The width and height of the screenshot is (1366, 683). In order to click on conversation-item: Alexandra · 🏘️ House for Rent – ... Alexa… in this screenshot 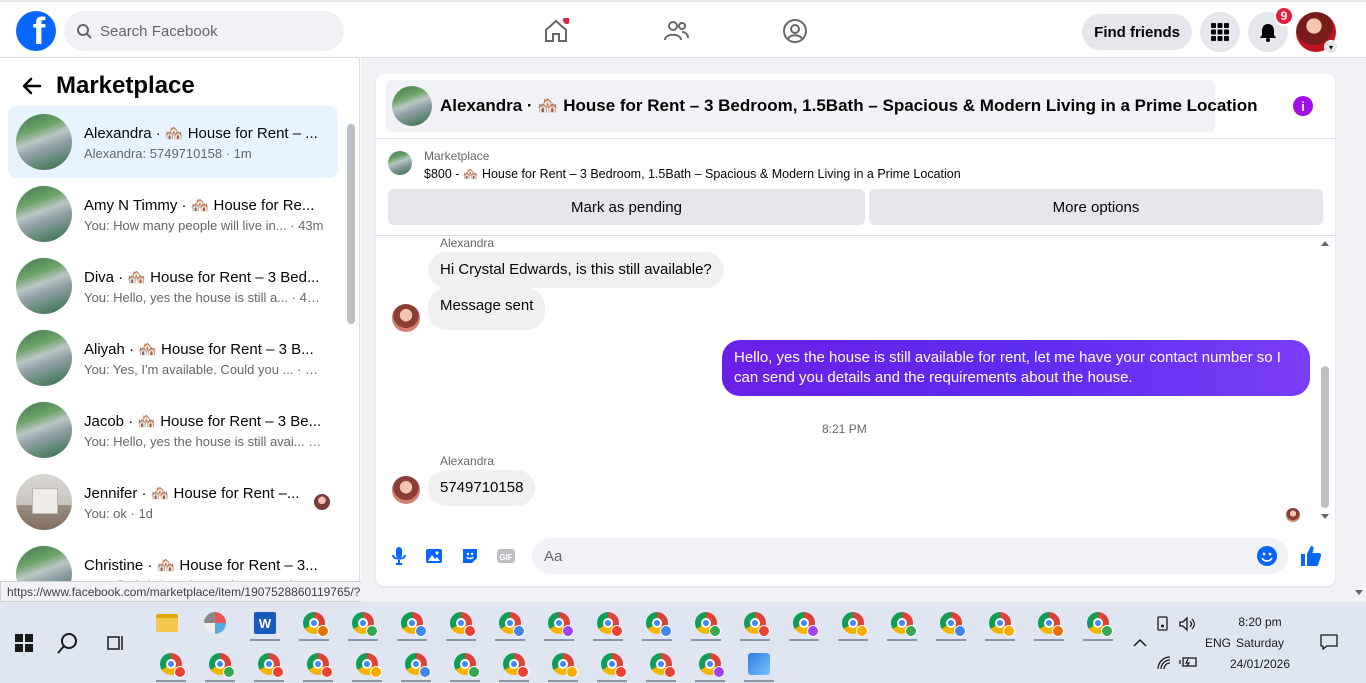, I will do `click(173, 142)`.